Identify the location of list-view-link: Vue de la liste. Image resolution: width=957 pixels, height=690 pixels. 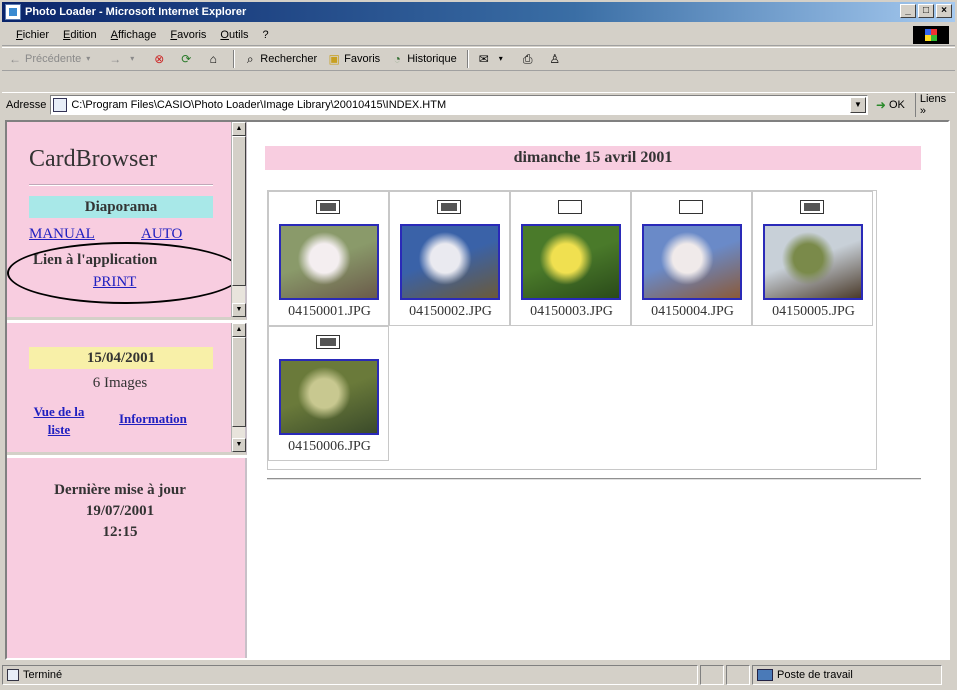
(59, 421).